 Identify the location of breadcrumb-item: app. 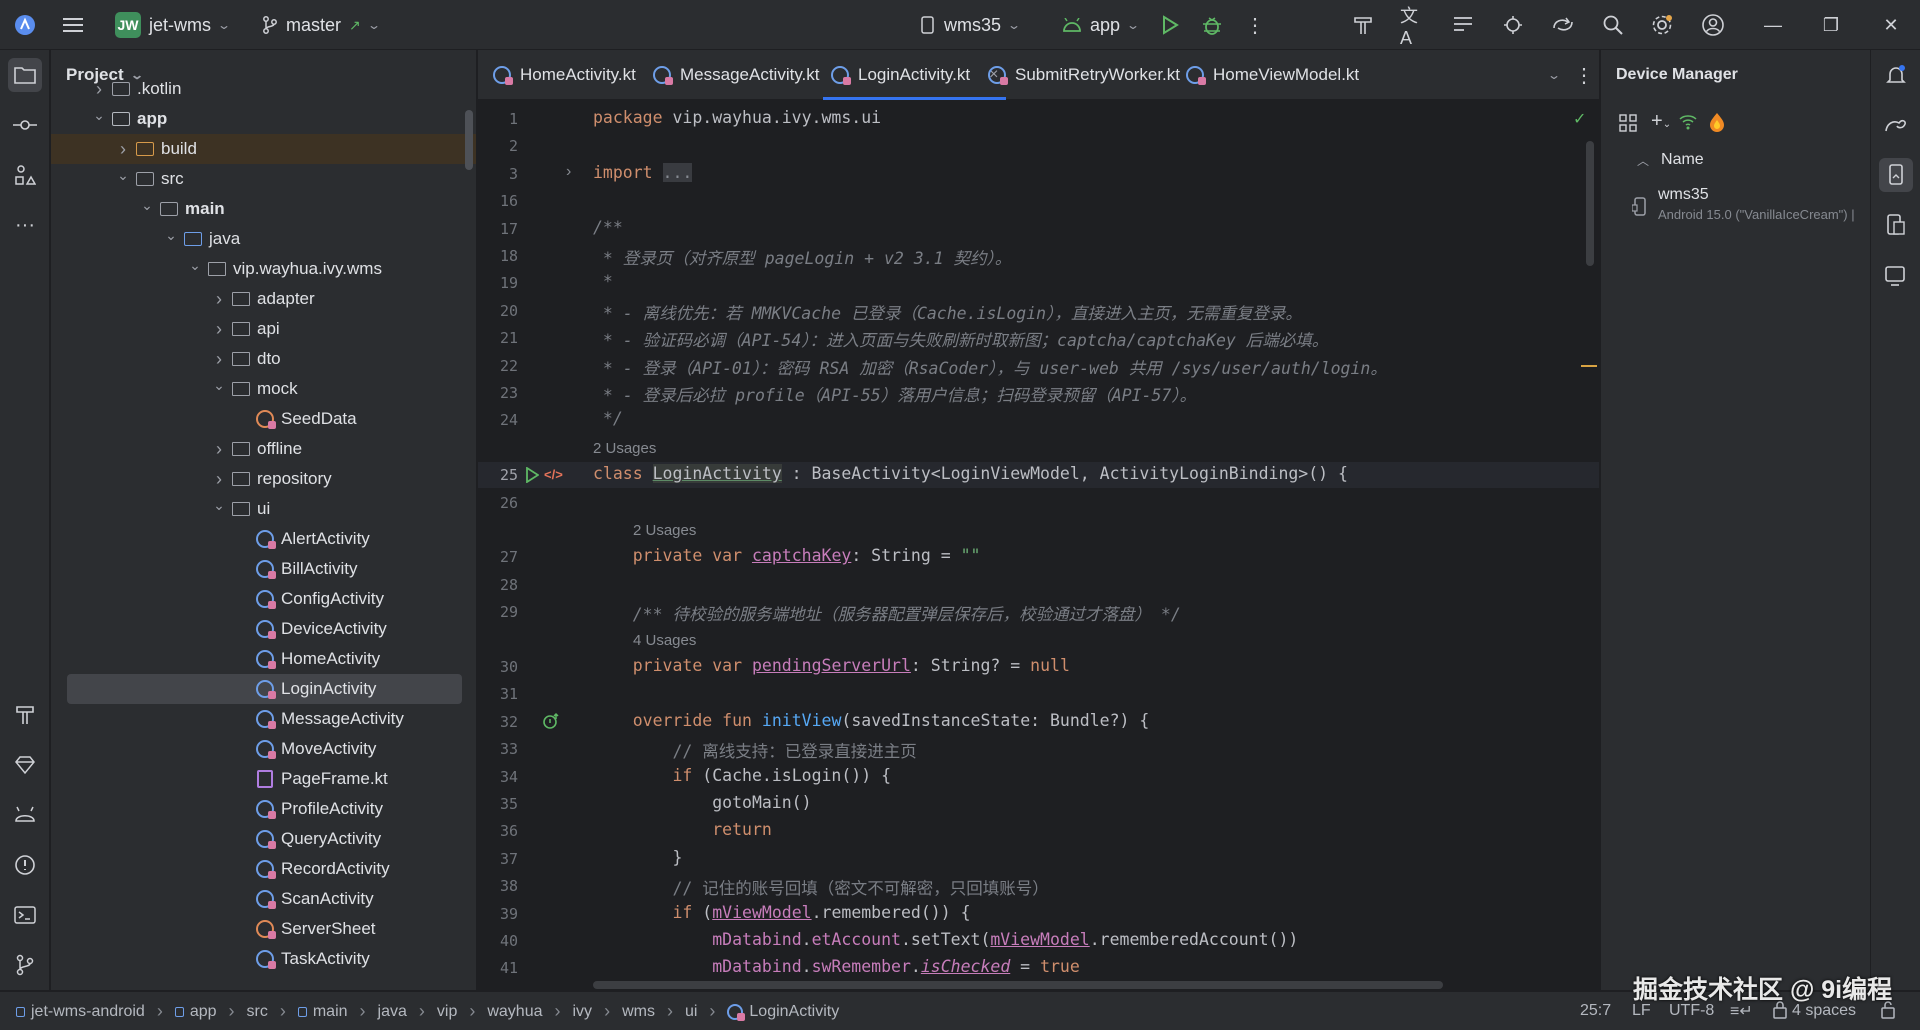
(195, 1012).